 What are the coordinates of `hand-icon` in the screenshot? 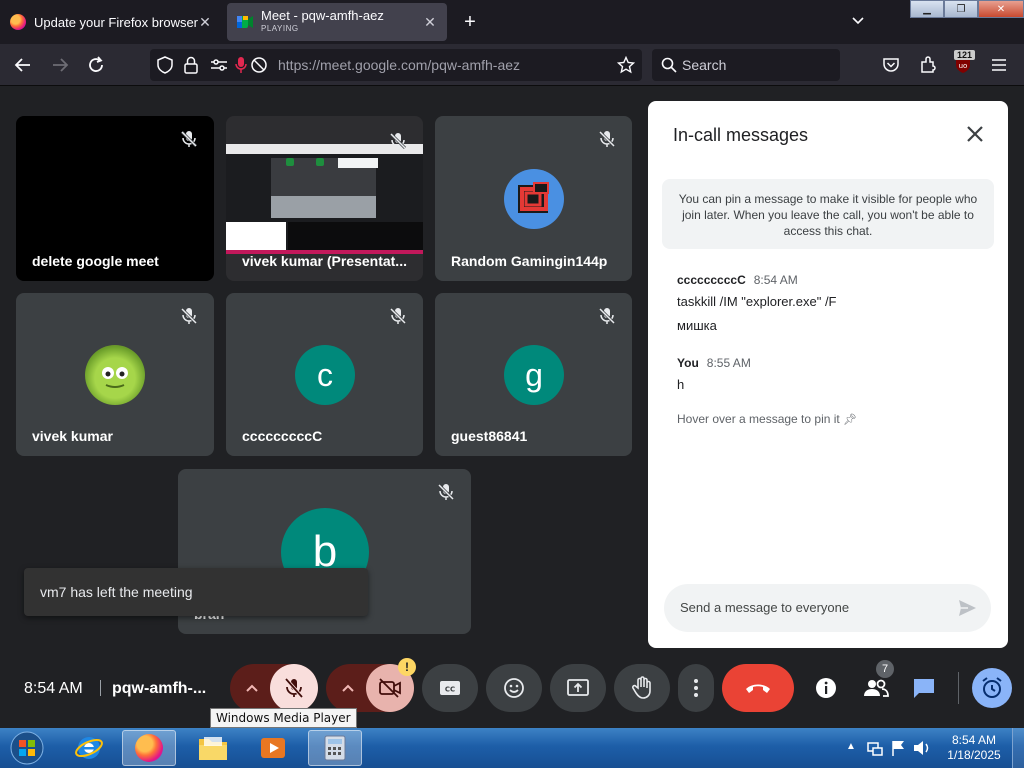 It's located at (641, 687).